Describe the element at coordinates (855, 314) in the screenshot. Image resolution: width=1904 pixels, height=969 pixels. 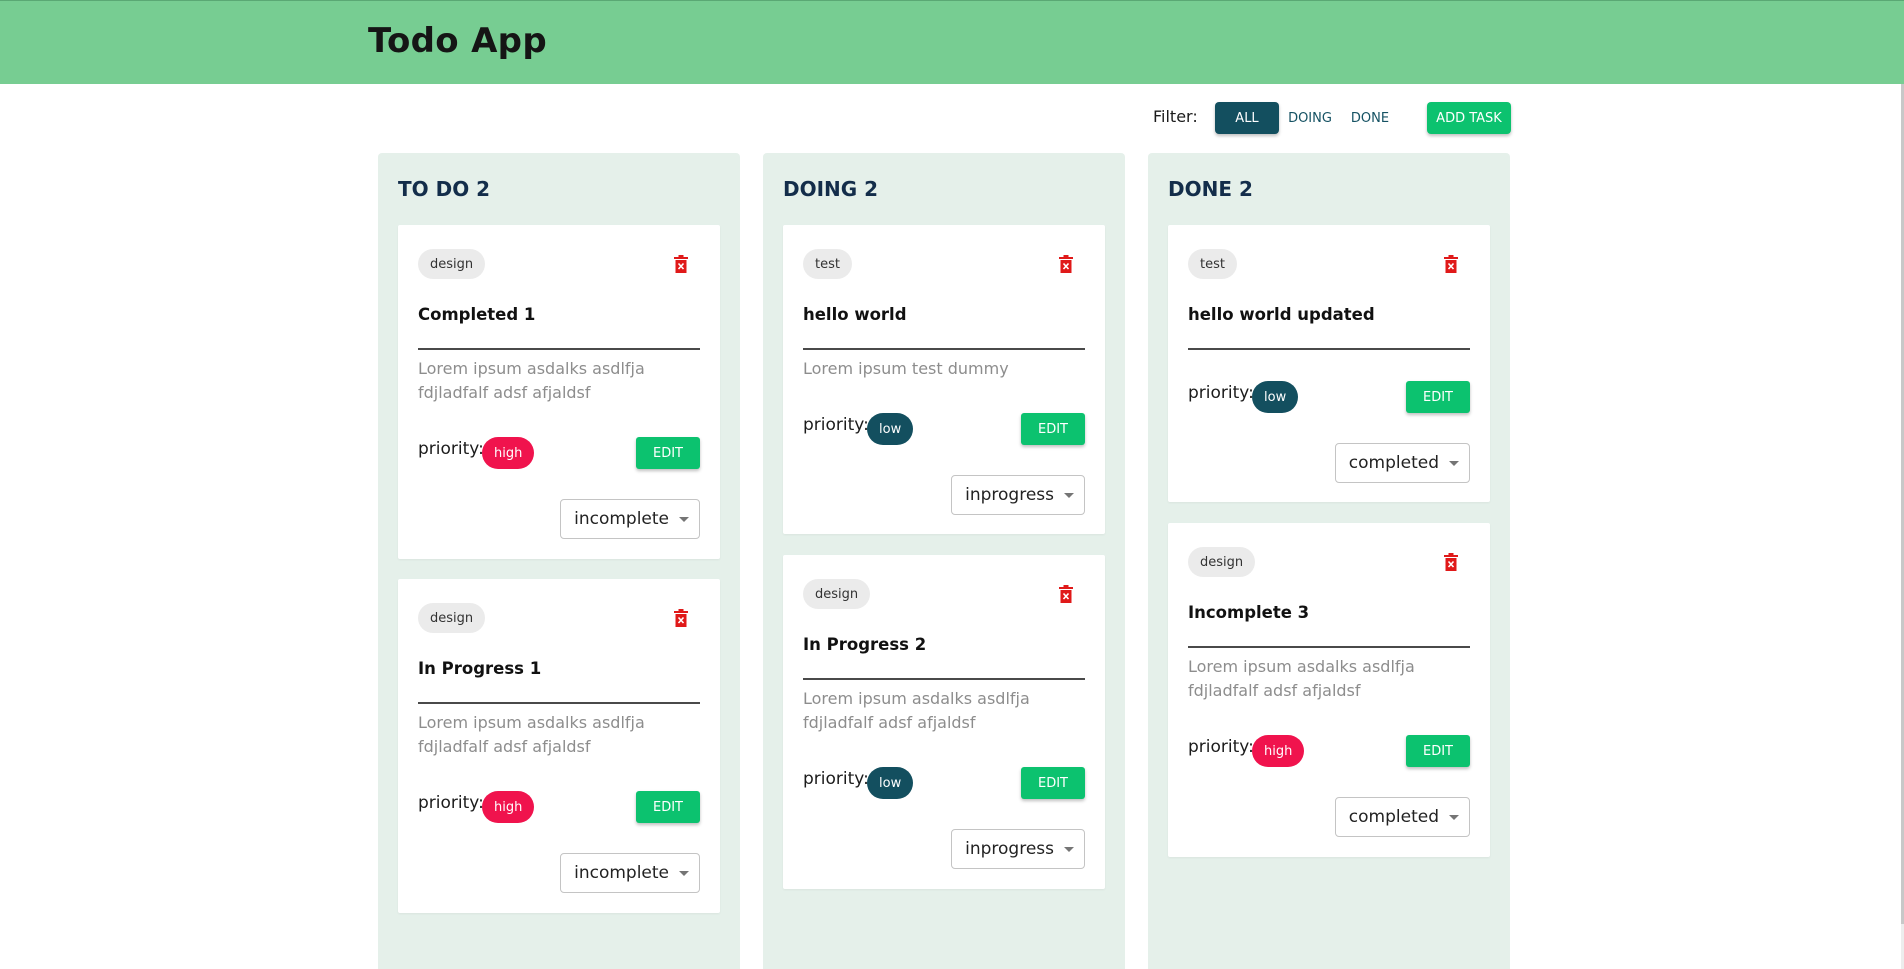
I see `task-title: hello world` at that location.